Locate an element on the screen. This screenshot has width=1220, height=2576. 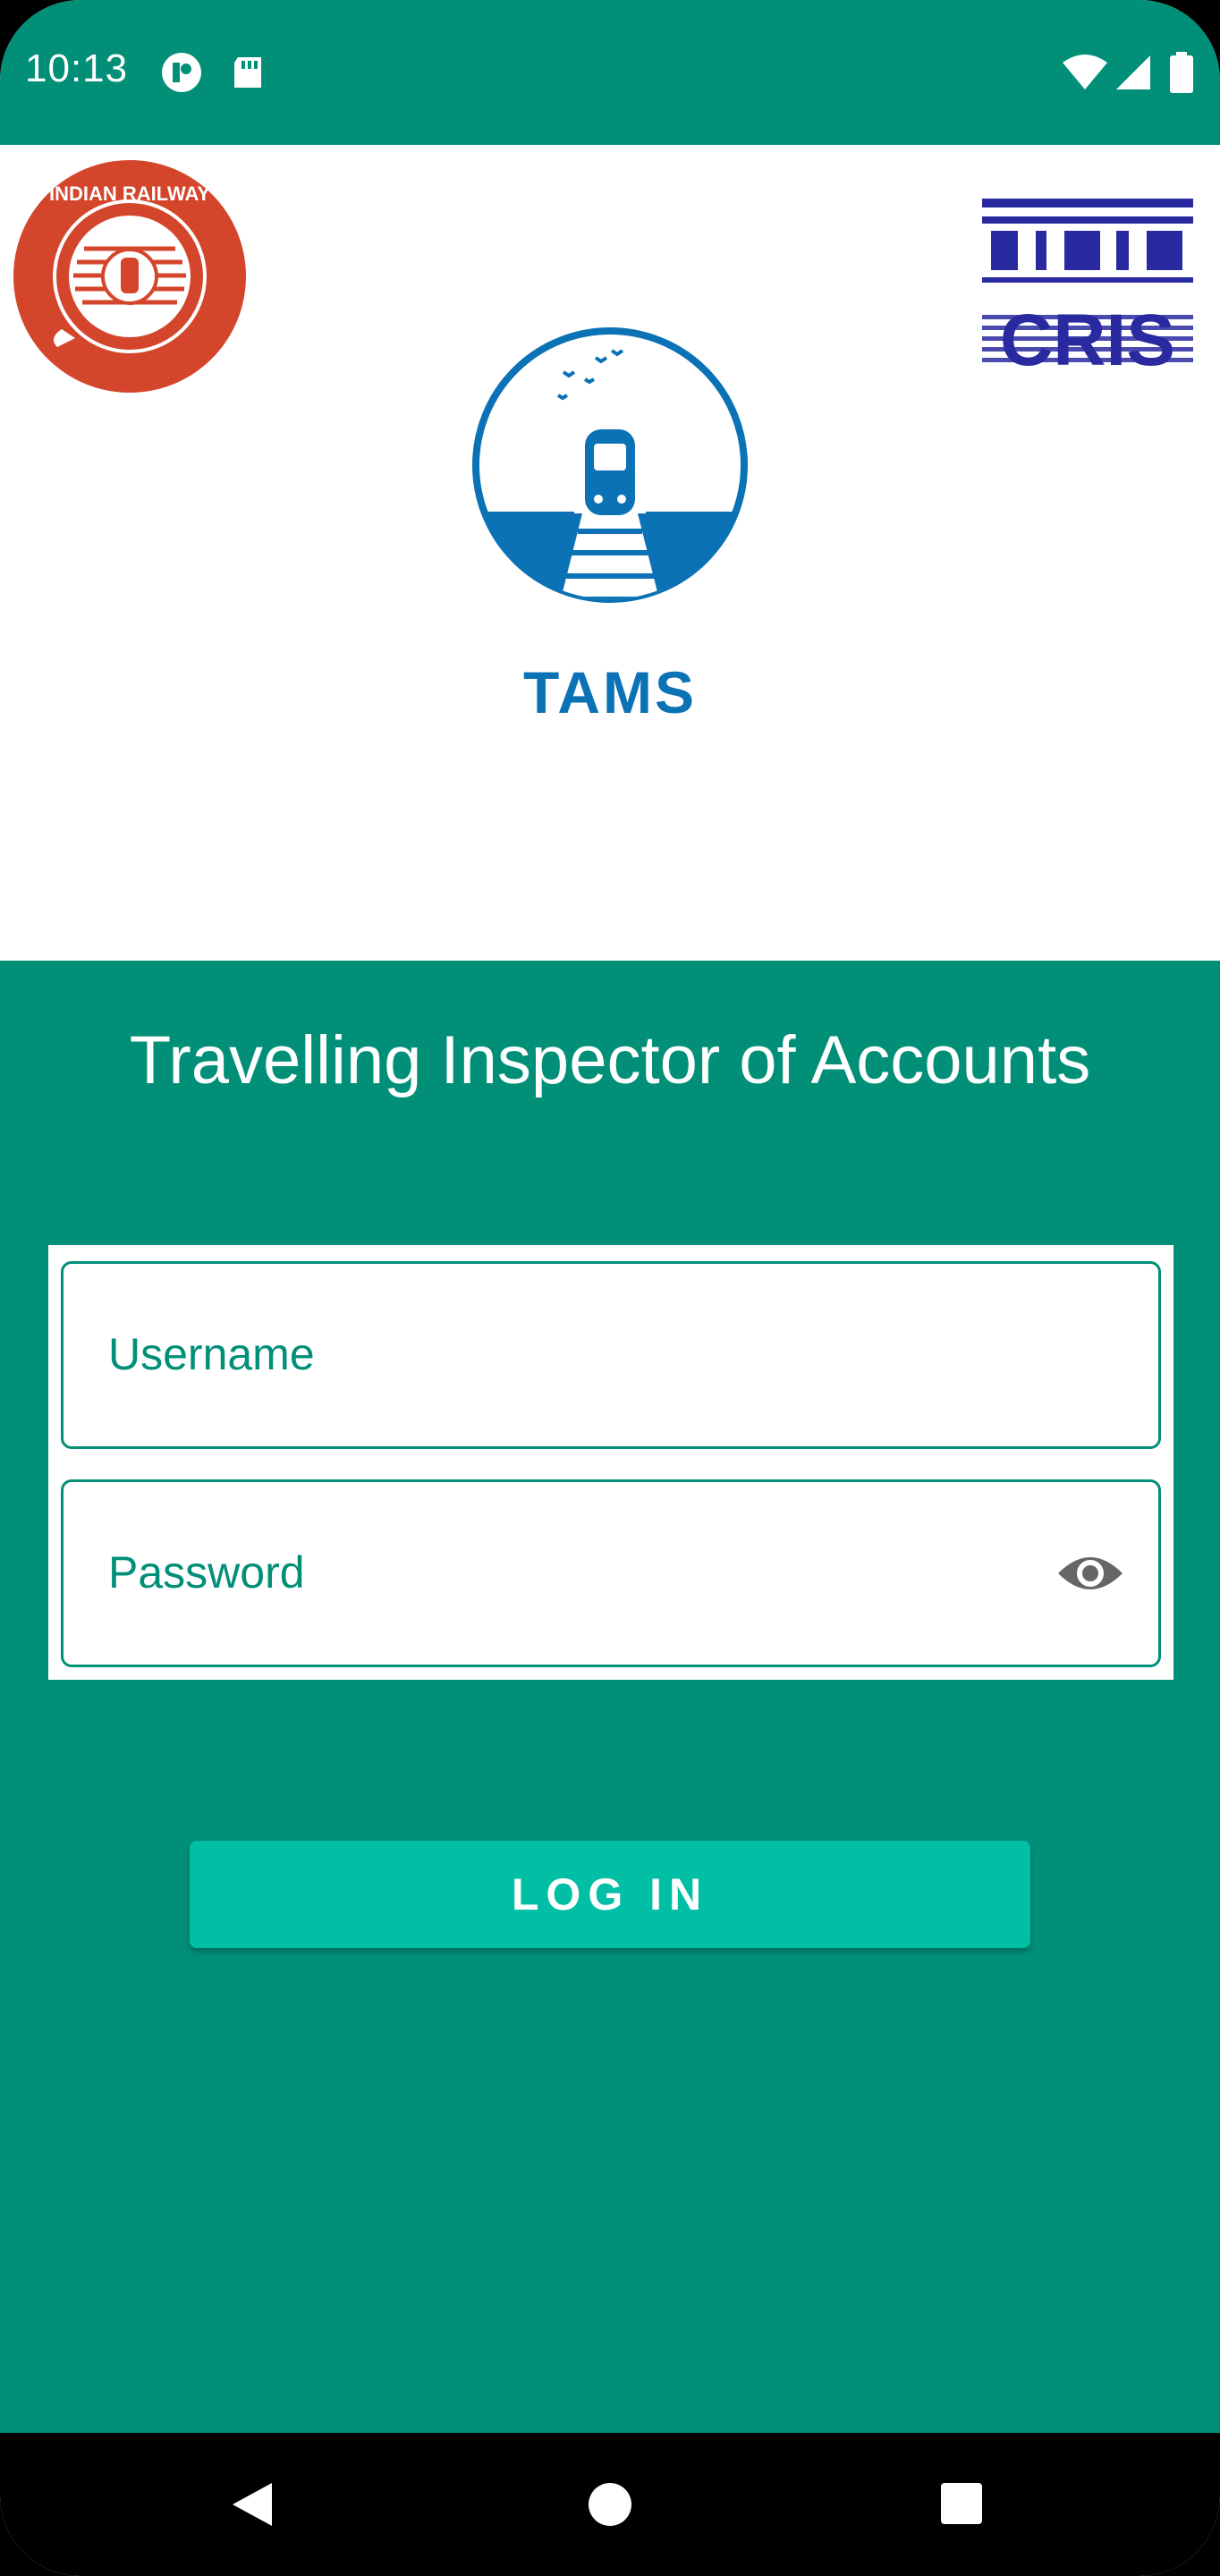
app-name: TAMS is located at coordinates (610, 692).